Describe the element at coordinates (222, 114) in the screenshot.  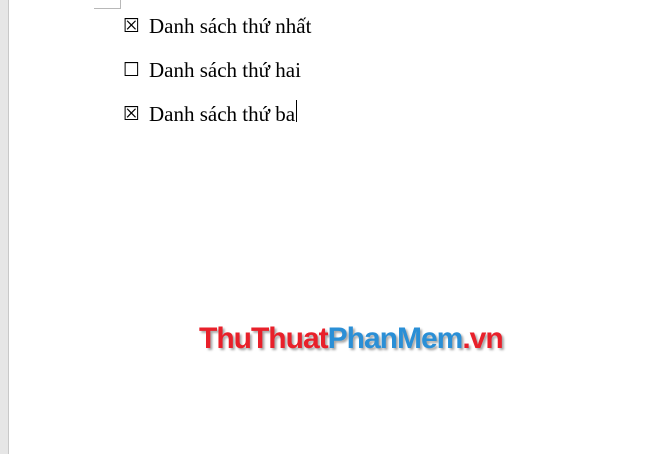
I see `list-item-label: Danh sách thứ ba` at that location.